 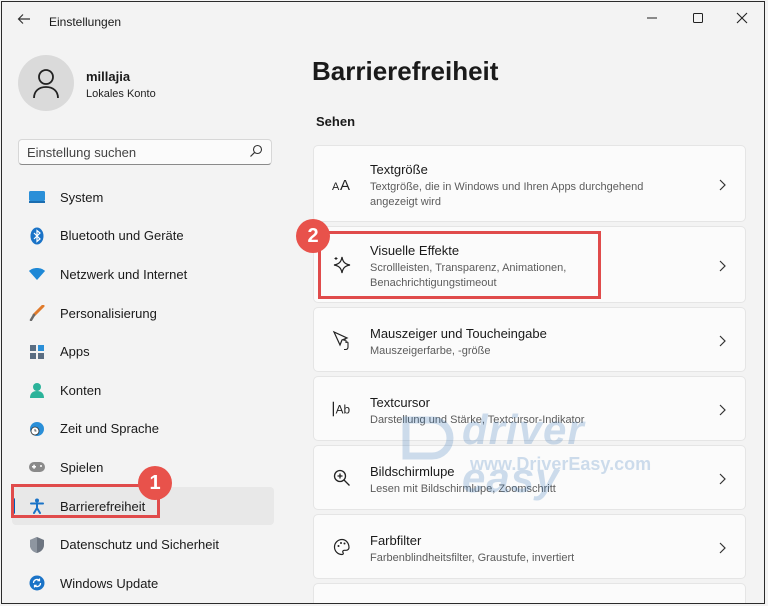 I want to click on shield-icon, so click(x=37, y=545).